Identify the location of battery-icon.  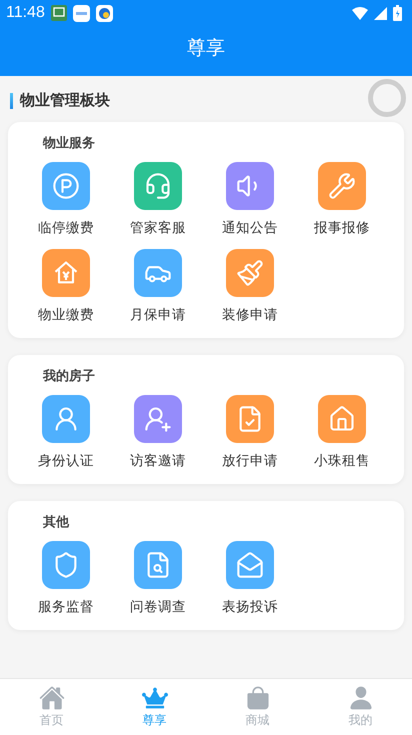
(397, 13).